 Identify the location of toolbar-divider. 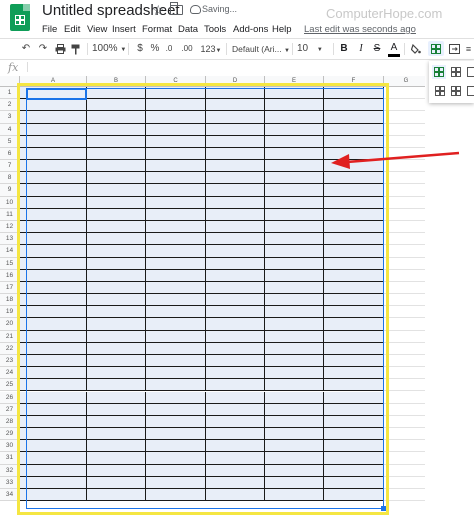
(237, 38).